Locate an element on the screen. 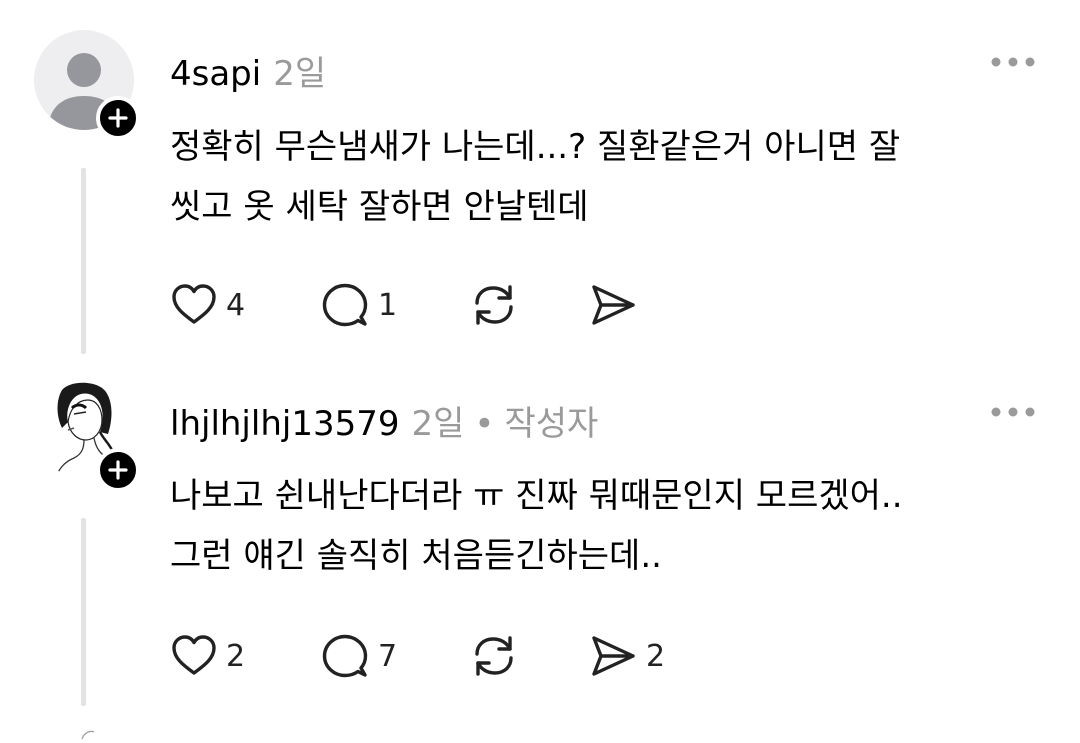  author-badge: 작성자 is located at coordinates (551, 424).